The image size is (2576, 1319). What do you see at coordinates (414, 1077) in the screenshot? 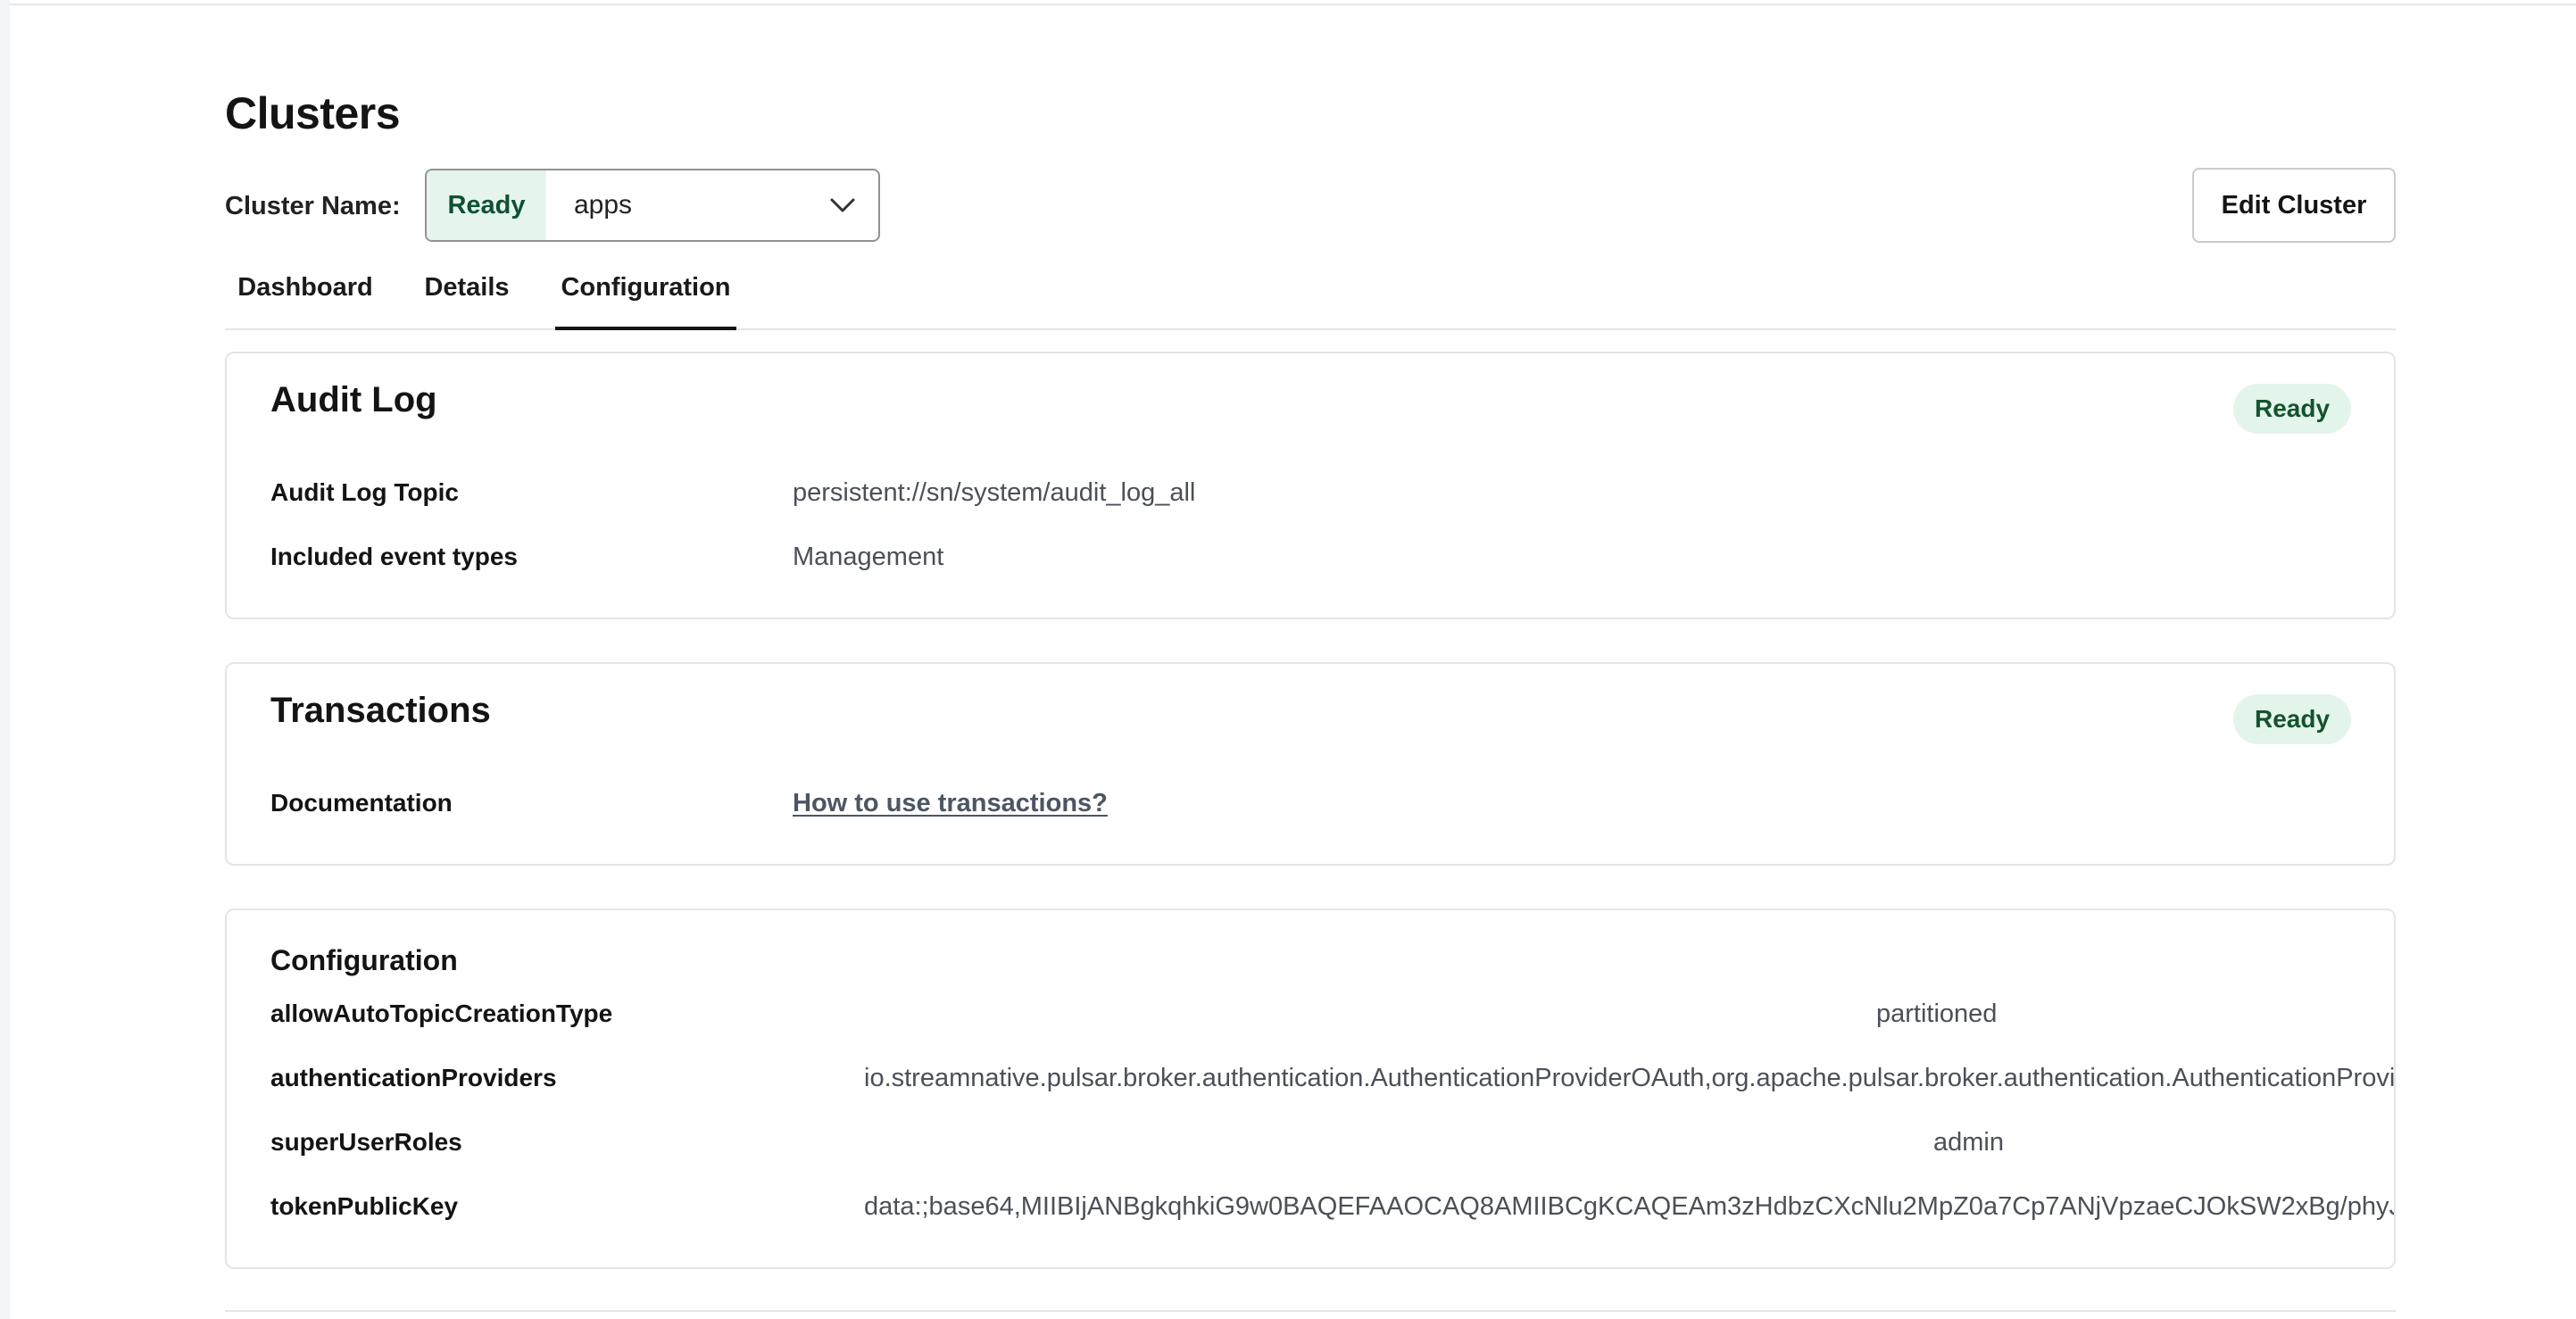
I see `config-key: authenticationProviders` at bounding box center [414, 1077].